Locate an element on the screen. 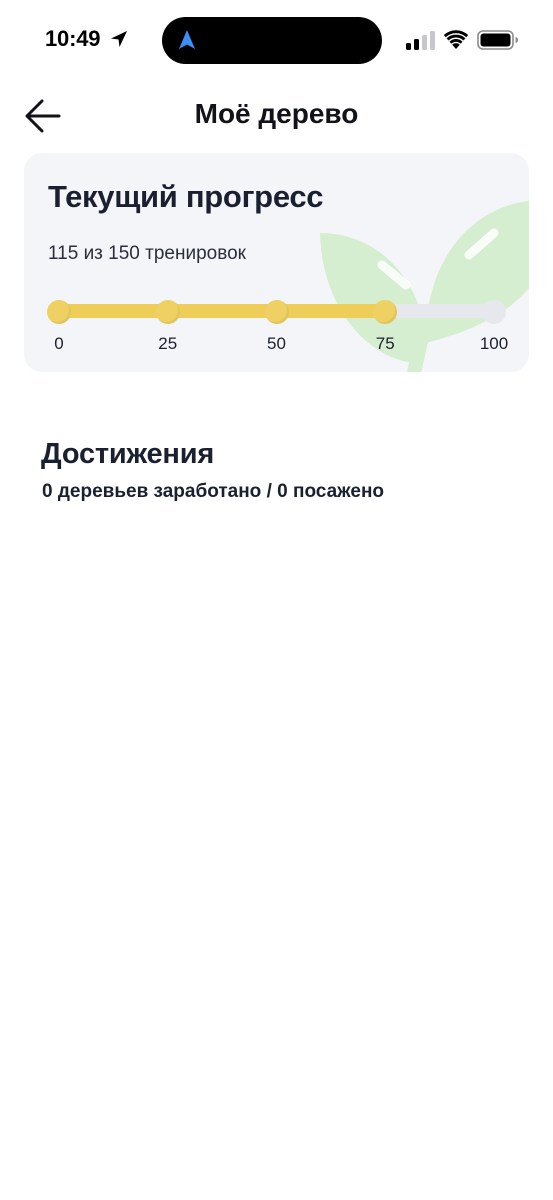 This screenshot has height=1200, width=553. milestone-label: 75 is located at coordinates (385, 343).